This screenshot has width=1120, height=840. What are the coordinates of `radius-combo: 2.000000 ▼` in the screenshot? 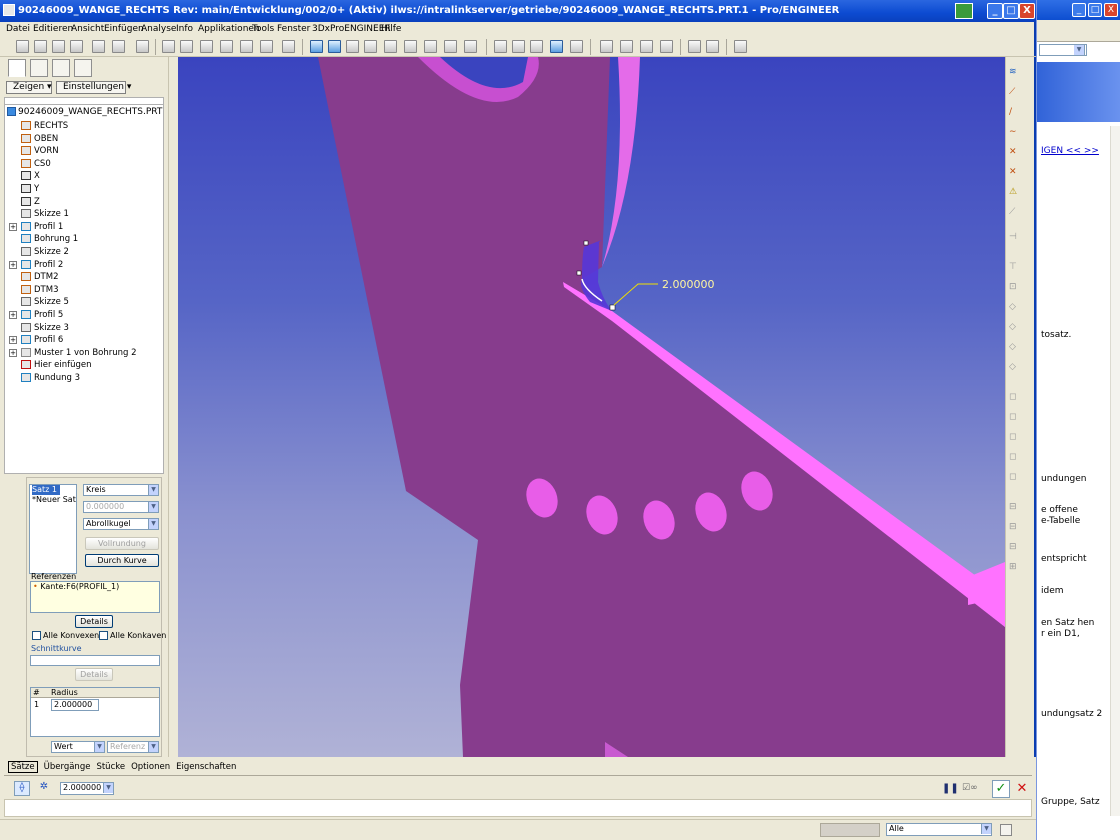 It's located at (87, 788).